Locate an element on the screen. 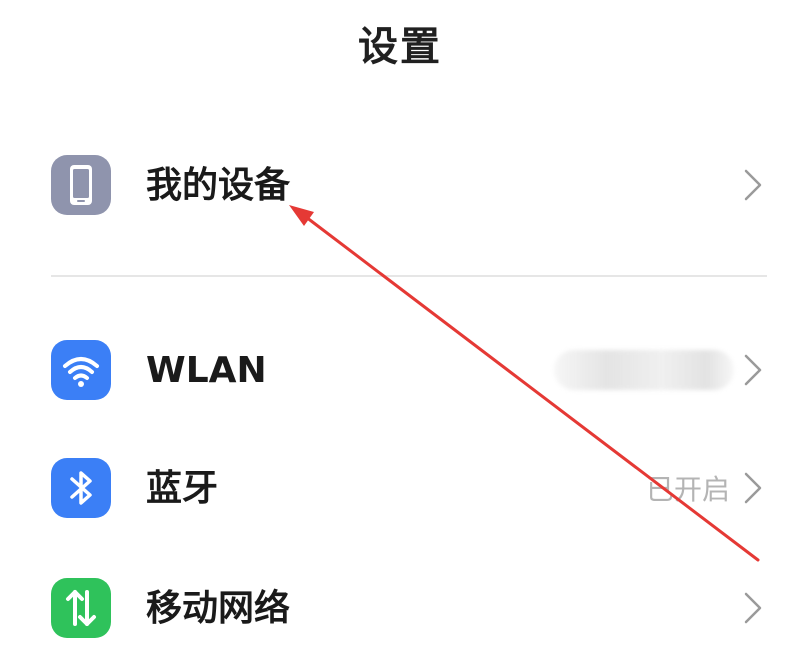 The image size is (800, 663). phone-device-icon is located at coordinates (81, 185).